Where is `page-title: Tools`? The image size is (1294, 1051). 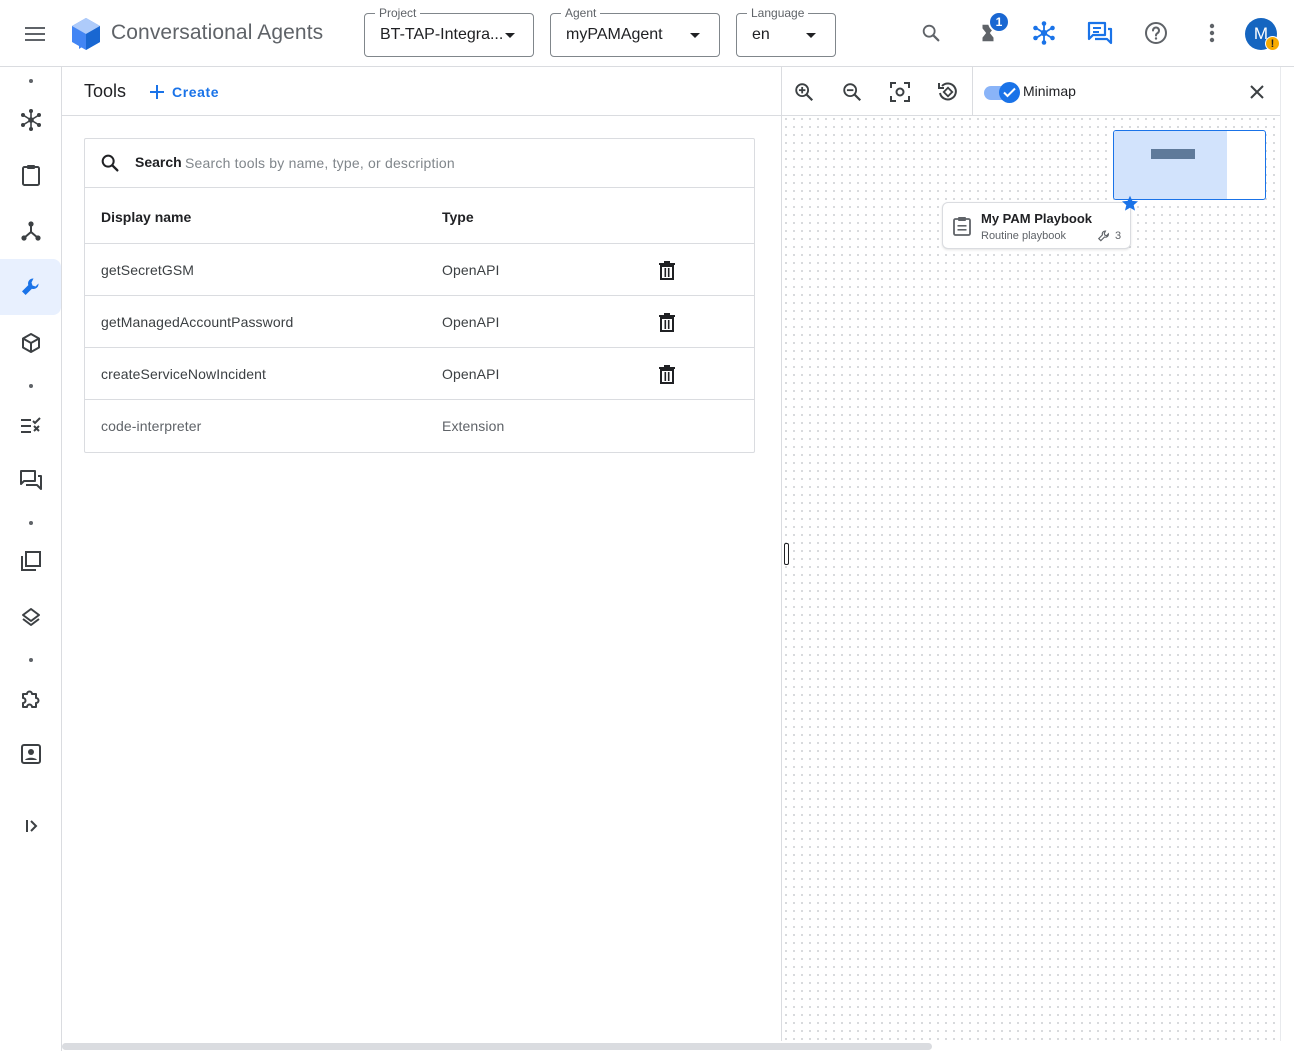
page-title: Tools is located at coordinates (105, 91).